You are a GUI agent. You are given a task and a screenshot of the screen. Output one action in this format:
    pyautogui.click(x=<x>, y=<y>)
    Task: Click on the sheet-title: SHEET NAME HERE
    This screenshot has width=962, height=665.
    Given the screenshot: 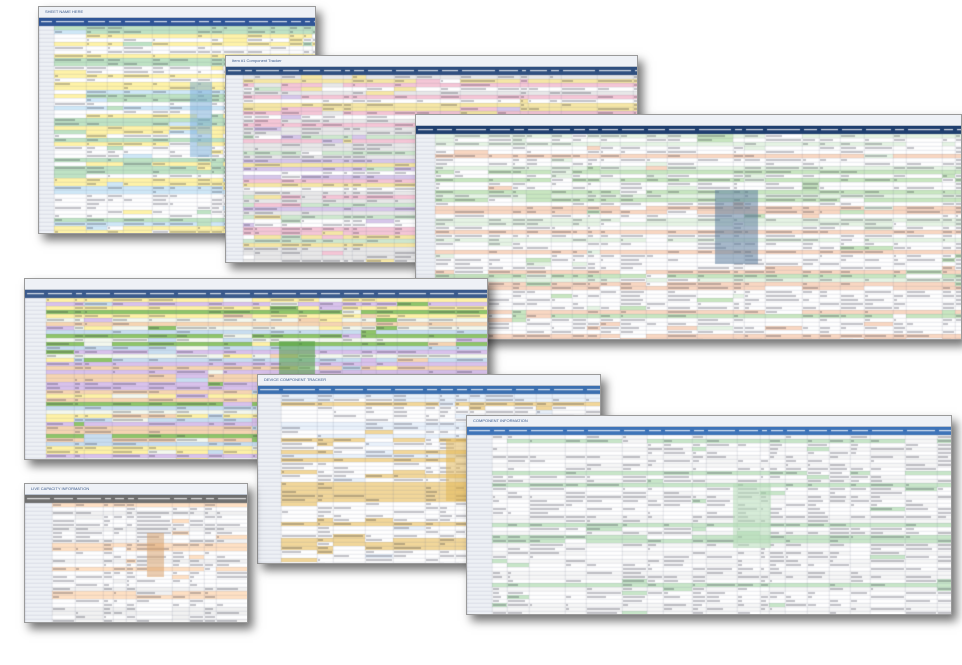 What is the action you would take?
    pyautogui.click(x=177, y=12)
    